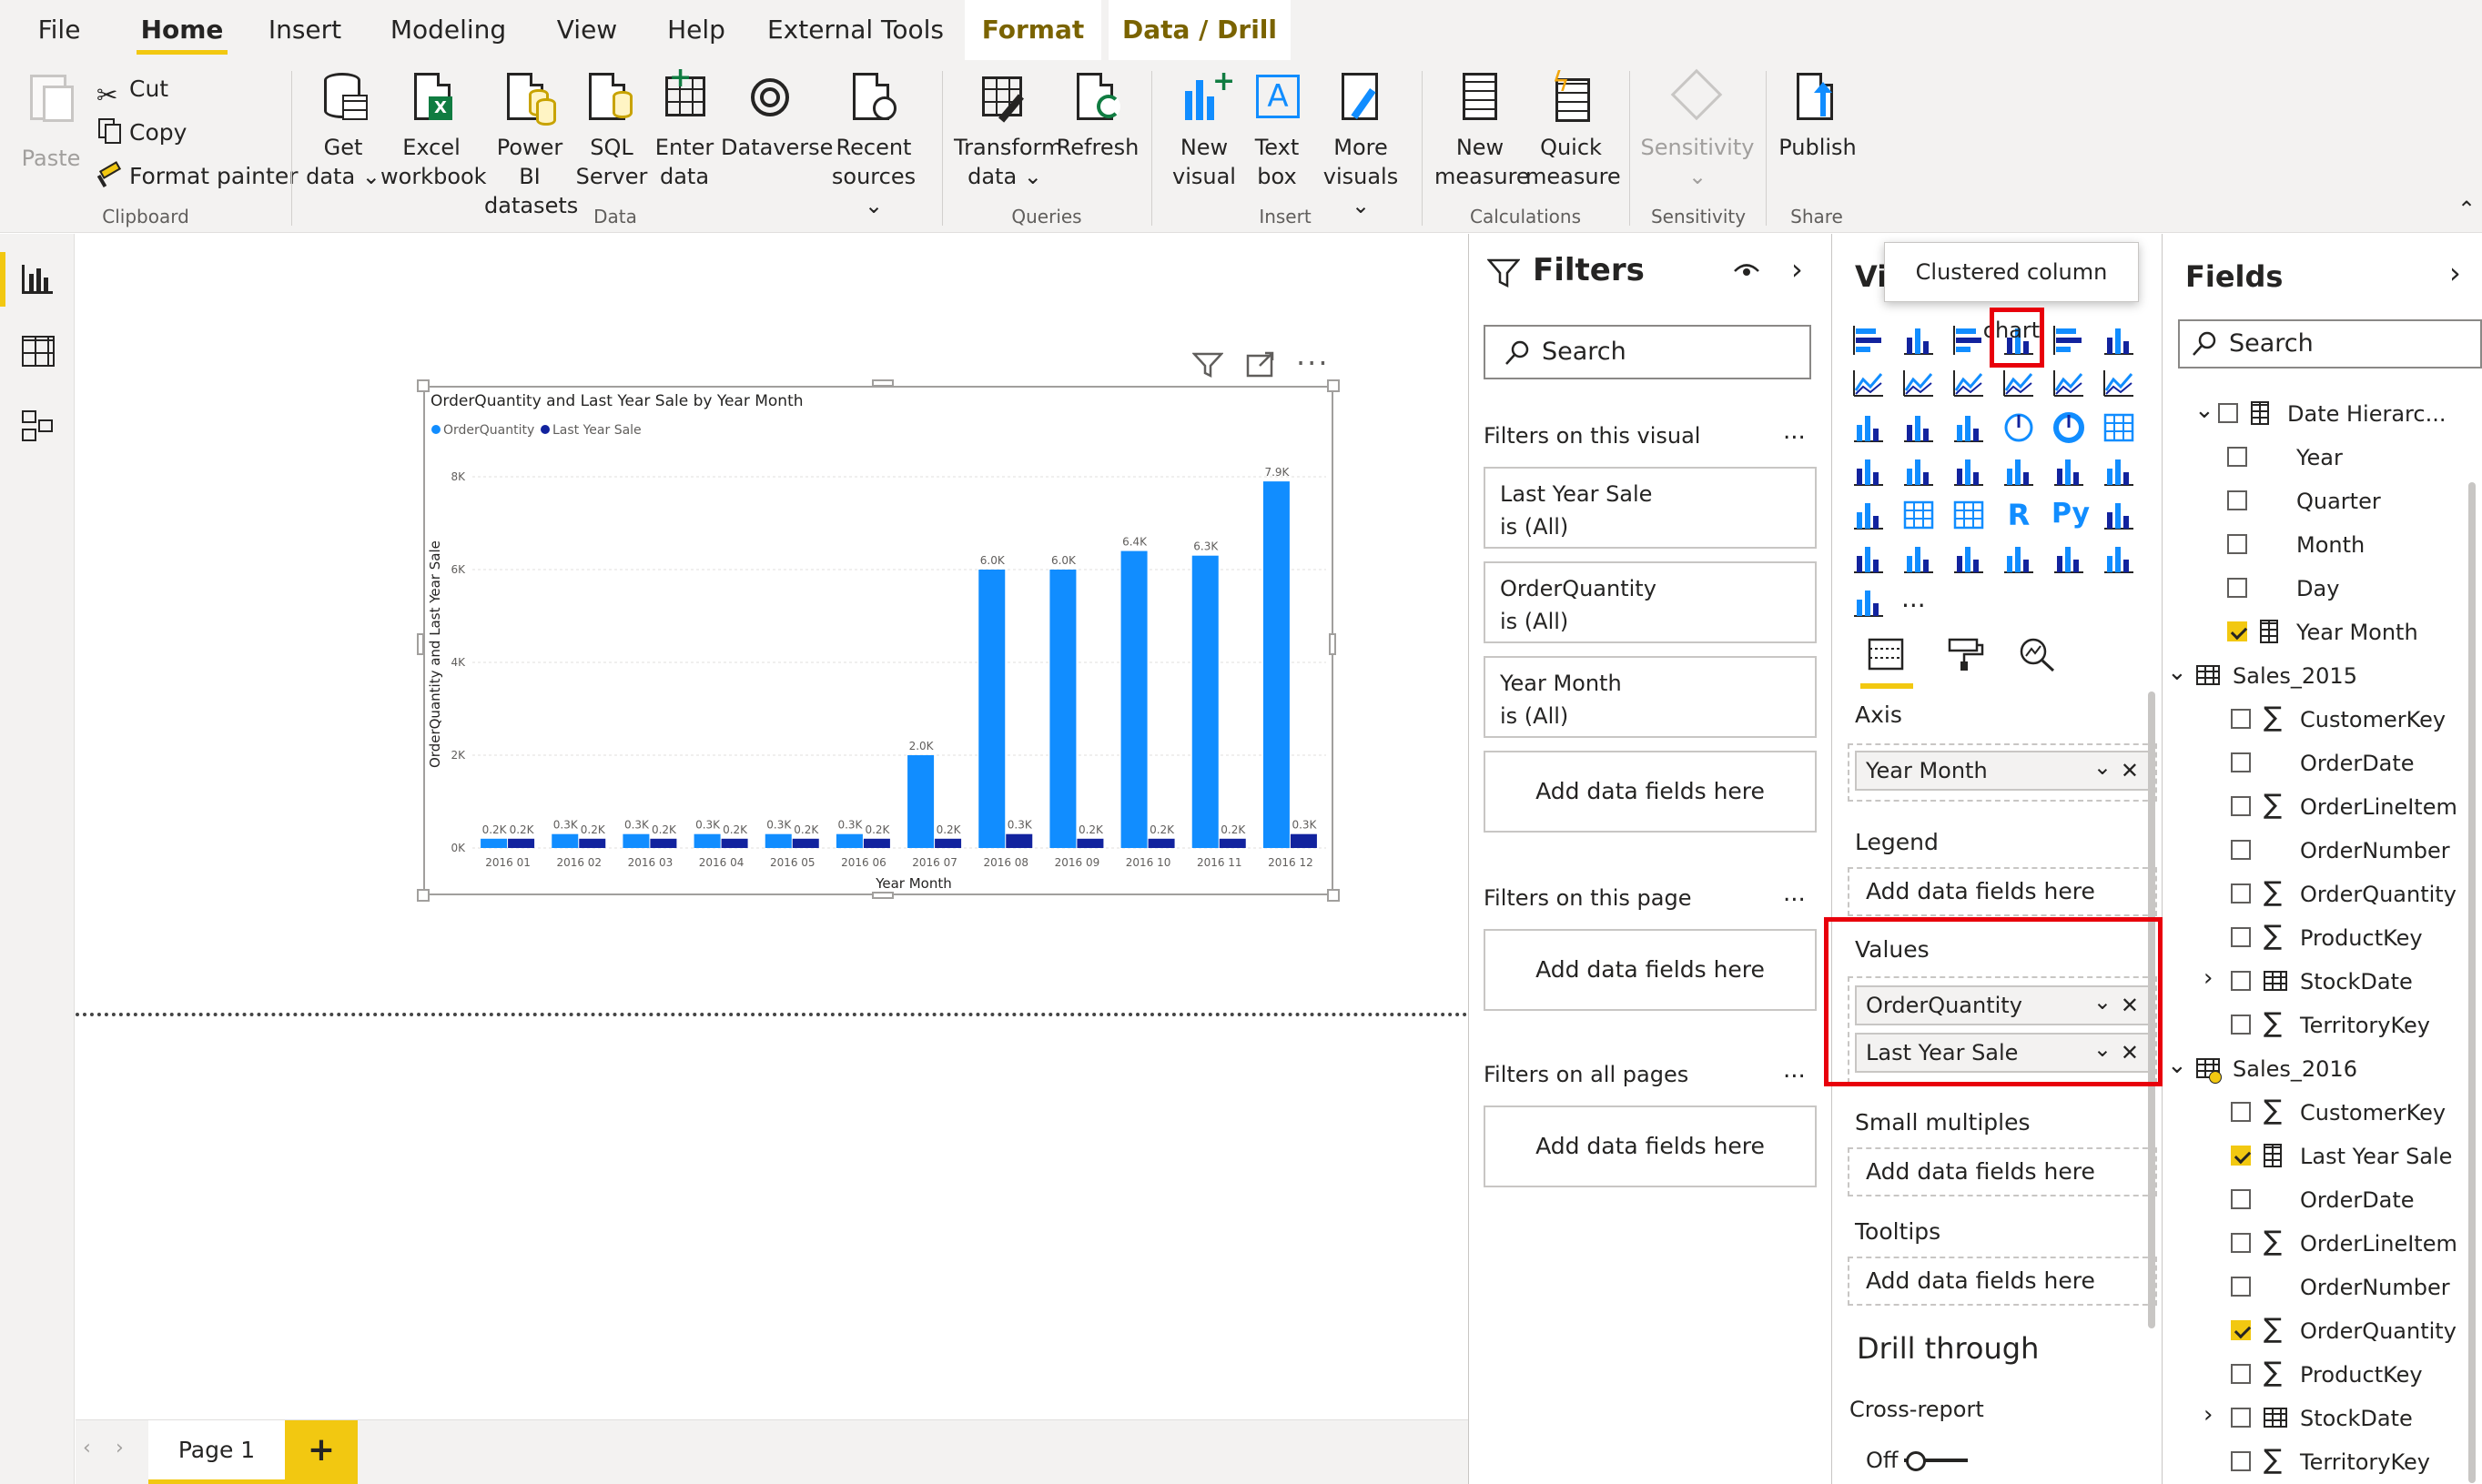 Image resolution: width=2482 pixels, height=1484 pixels. I want to click on excel-workbook-button: X Excel workbook, so click(433, 130).